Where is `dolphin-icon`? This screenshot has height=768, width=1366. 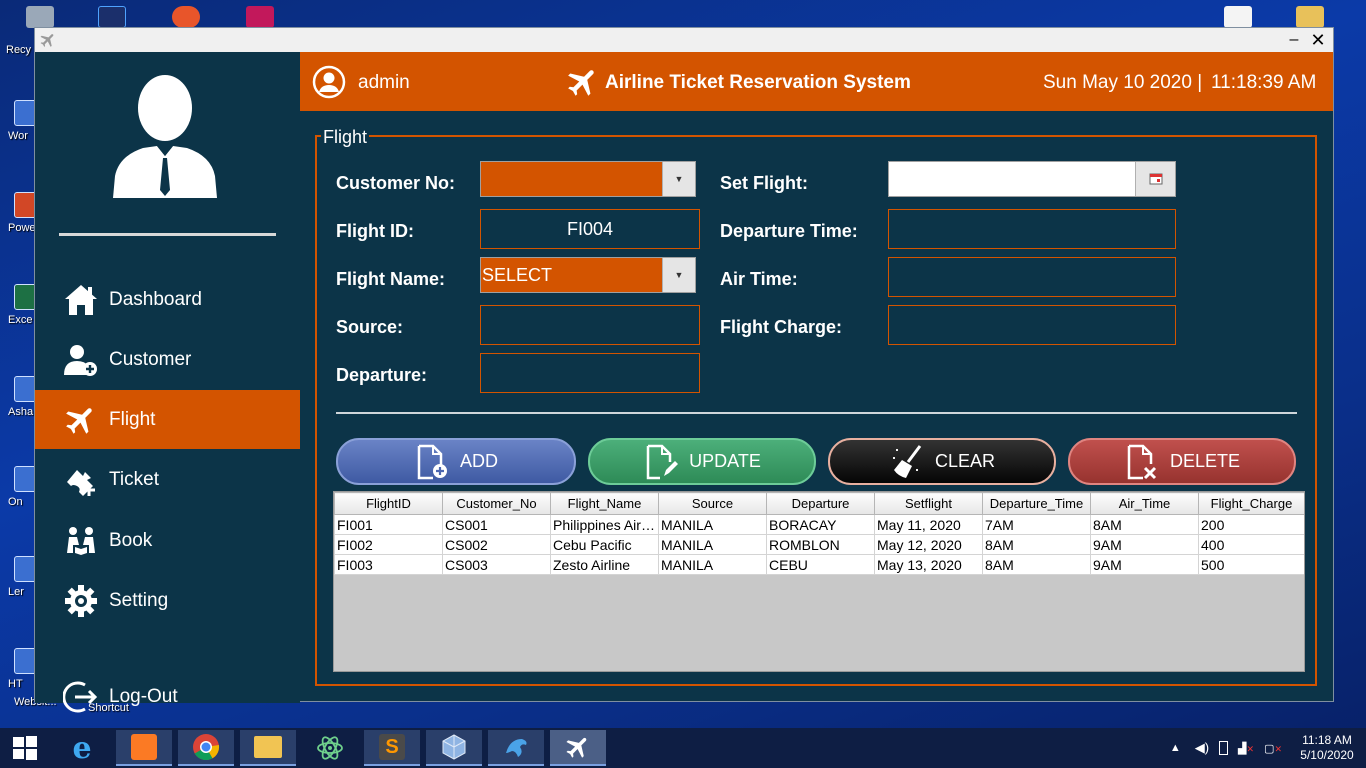
dolphin-icon is located at coordinates (516, 748).